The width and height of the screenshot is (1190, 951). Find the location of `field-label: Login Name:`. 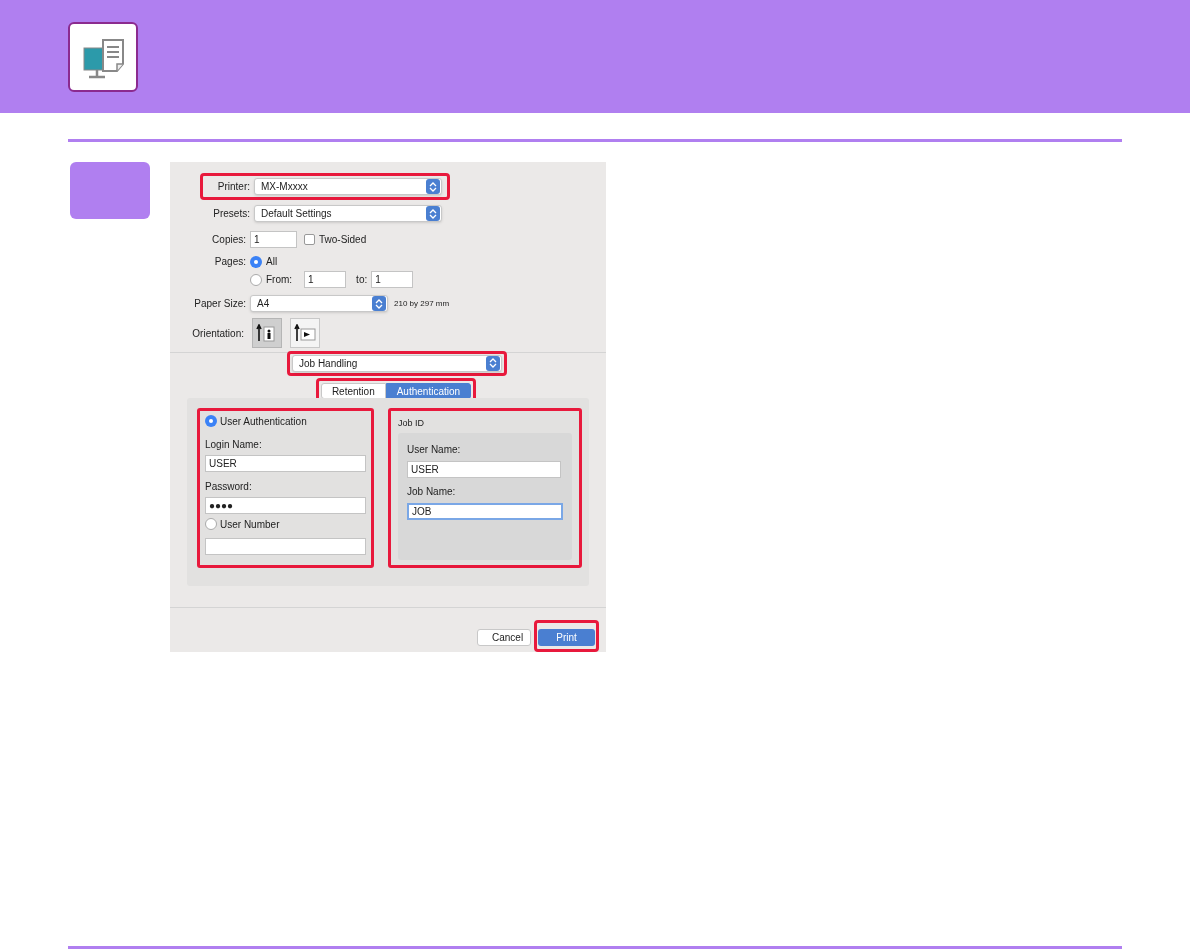

field-label: Login Name: is located at coordinates (234, 444).